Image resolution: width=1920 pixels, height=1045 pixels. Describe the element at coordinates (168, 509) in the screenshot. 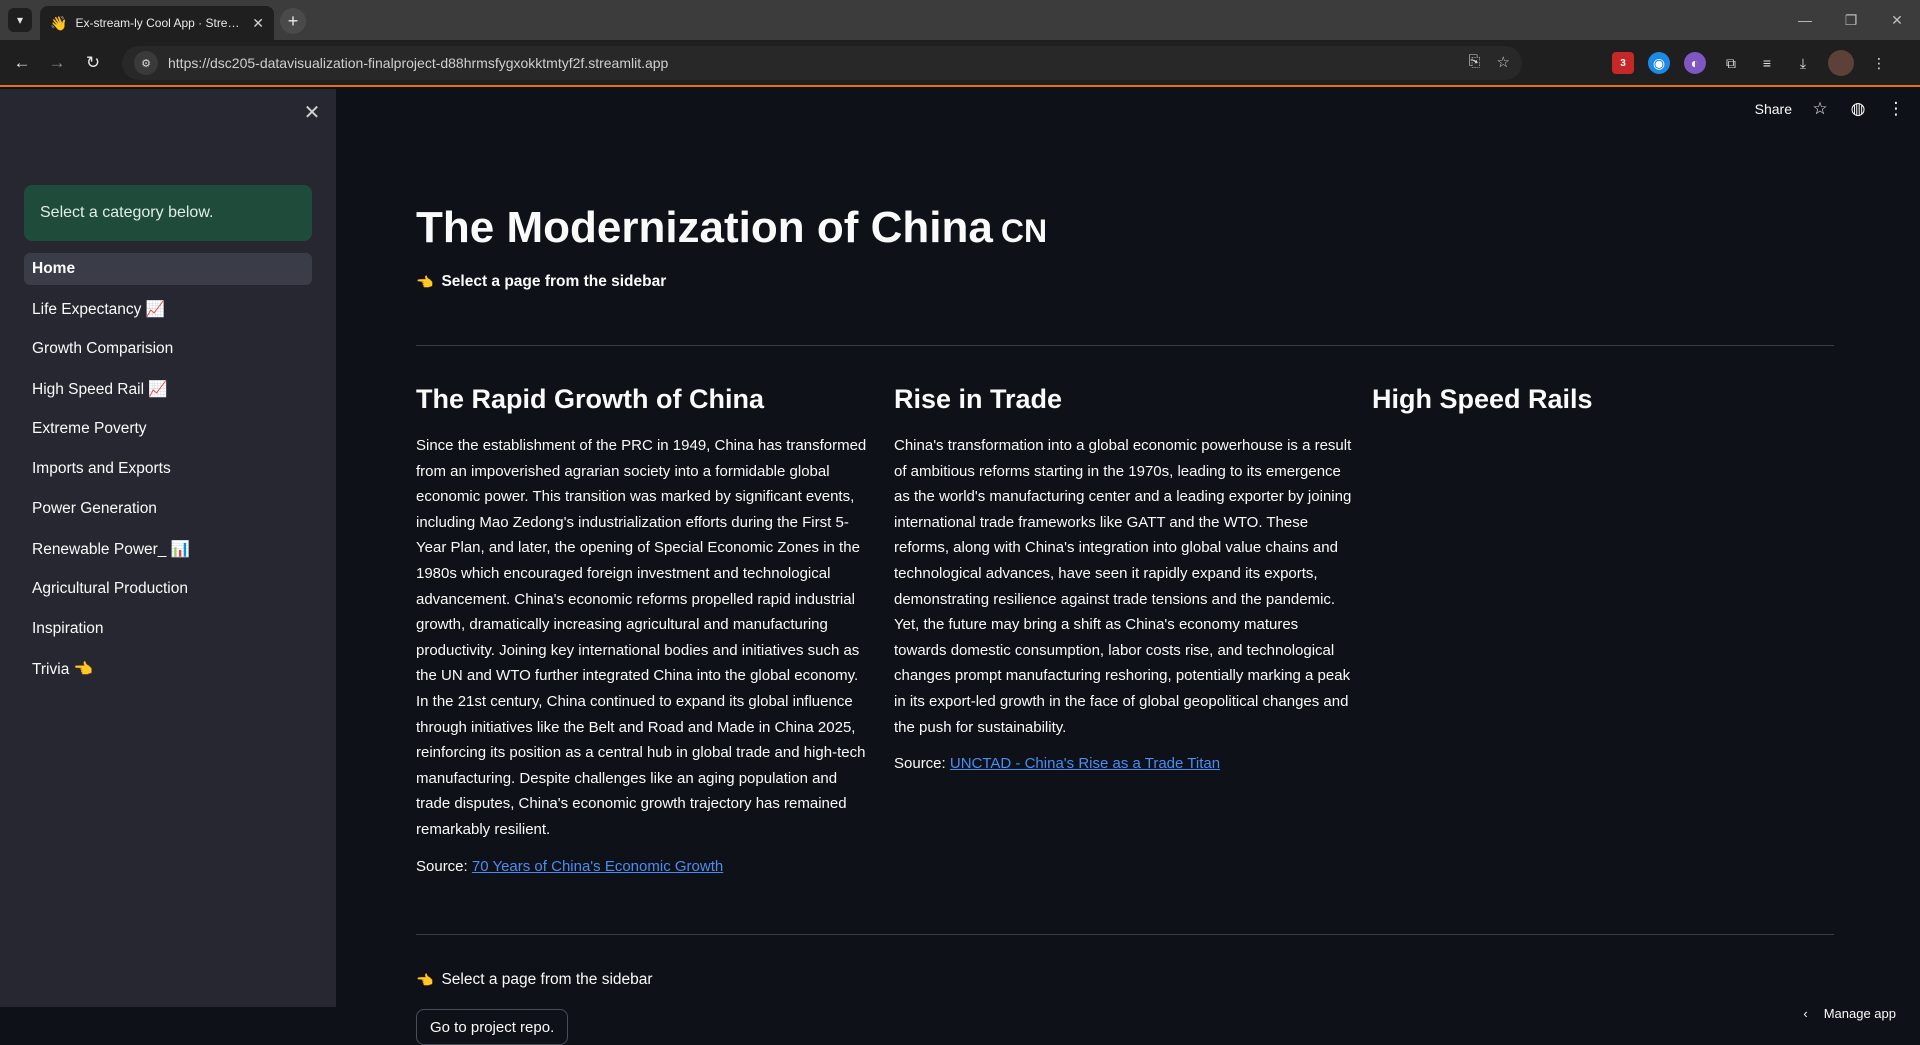

I see `sidebar-item-power-generation: Power Generation` at that location.